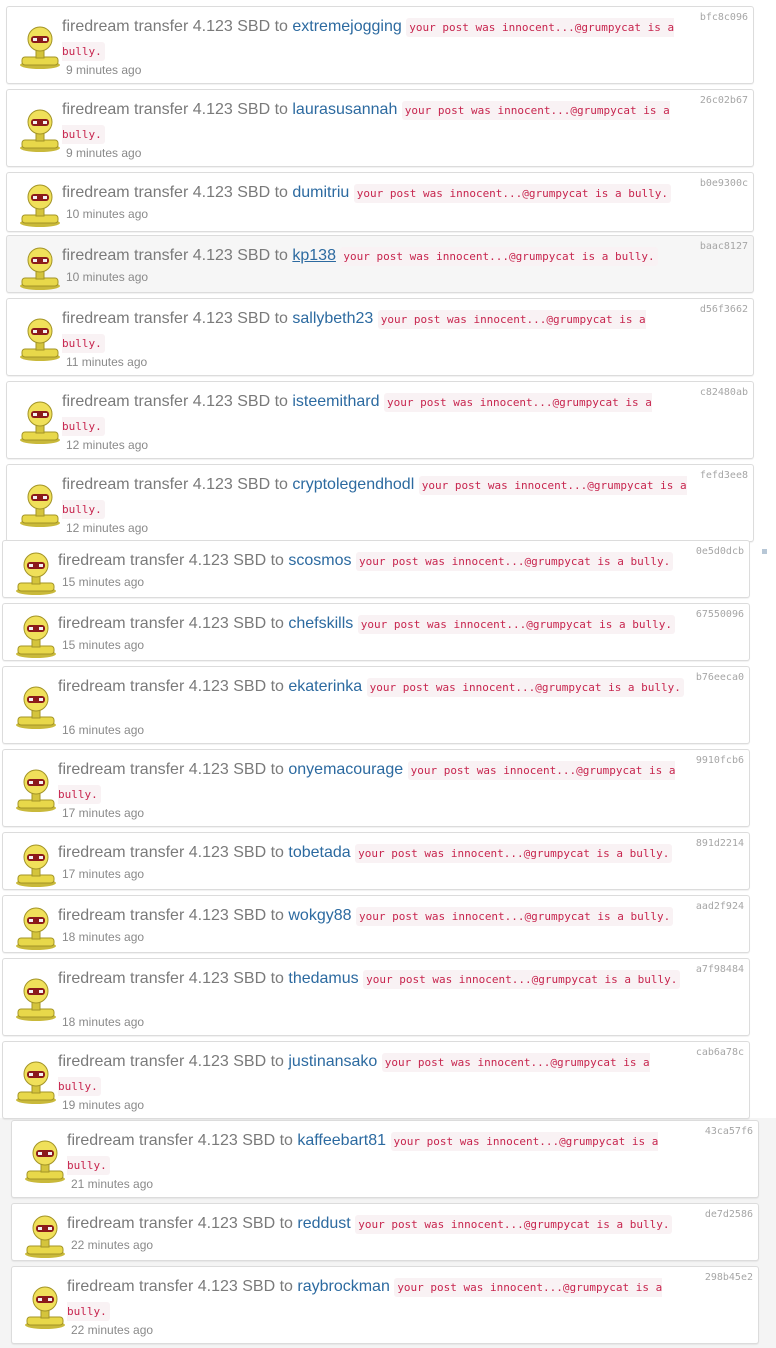 The height and width of the screenshot is (1348, 776). Describe the element at coordinates (724, 100) in the screenshot. I see `transaction-id: 26c02b67` at that location.